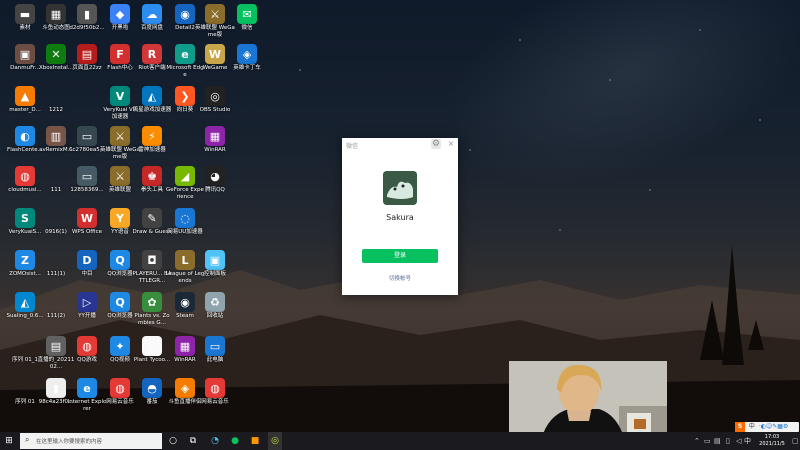 This screenshot has width=800, height=450. Describe the element at coordinates (25, 218) in the screenshot. I see `desktop-icon-image: S` at that location.